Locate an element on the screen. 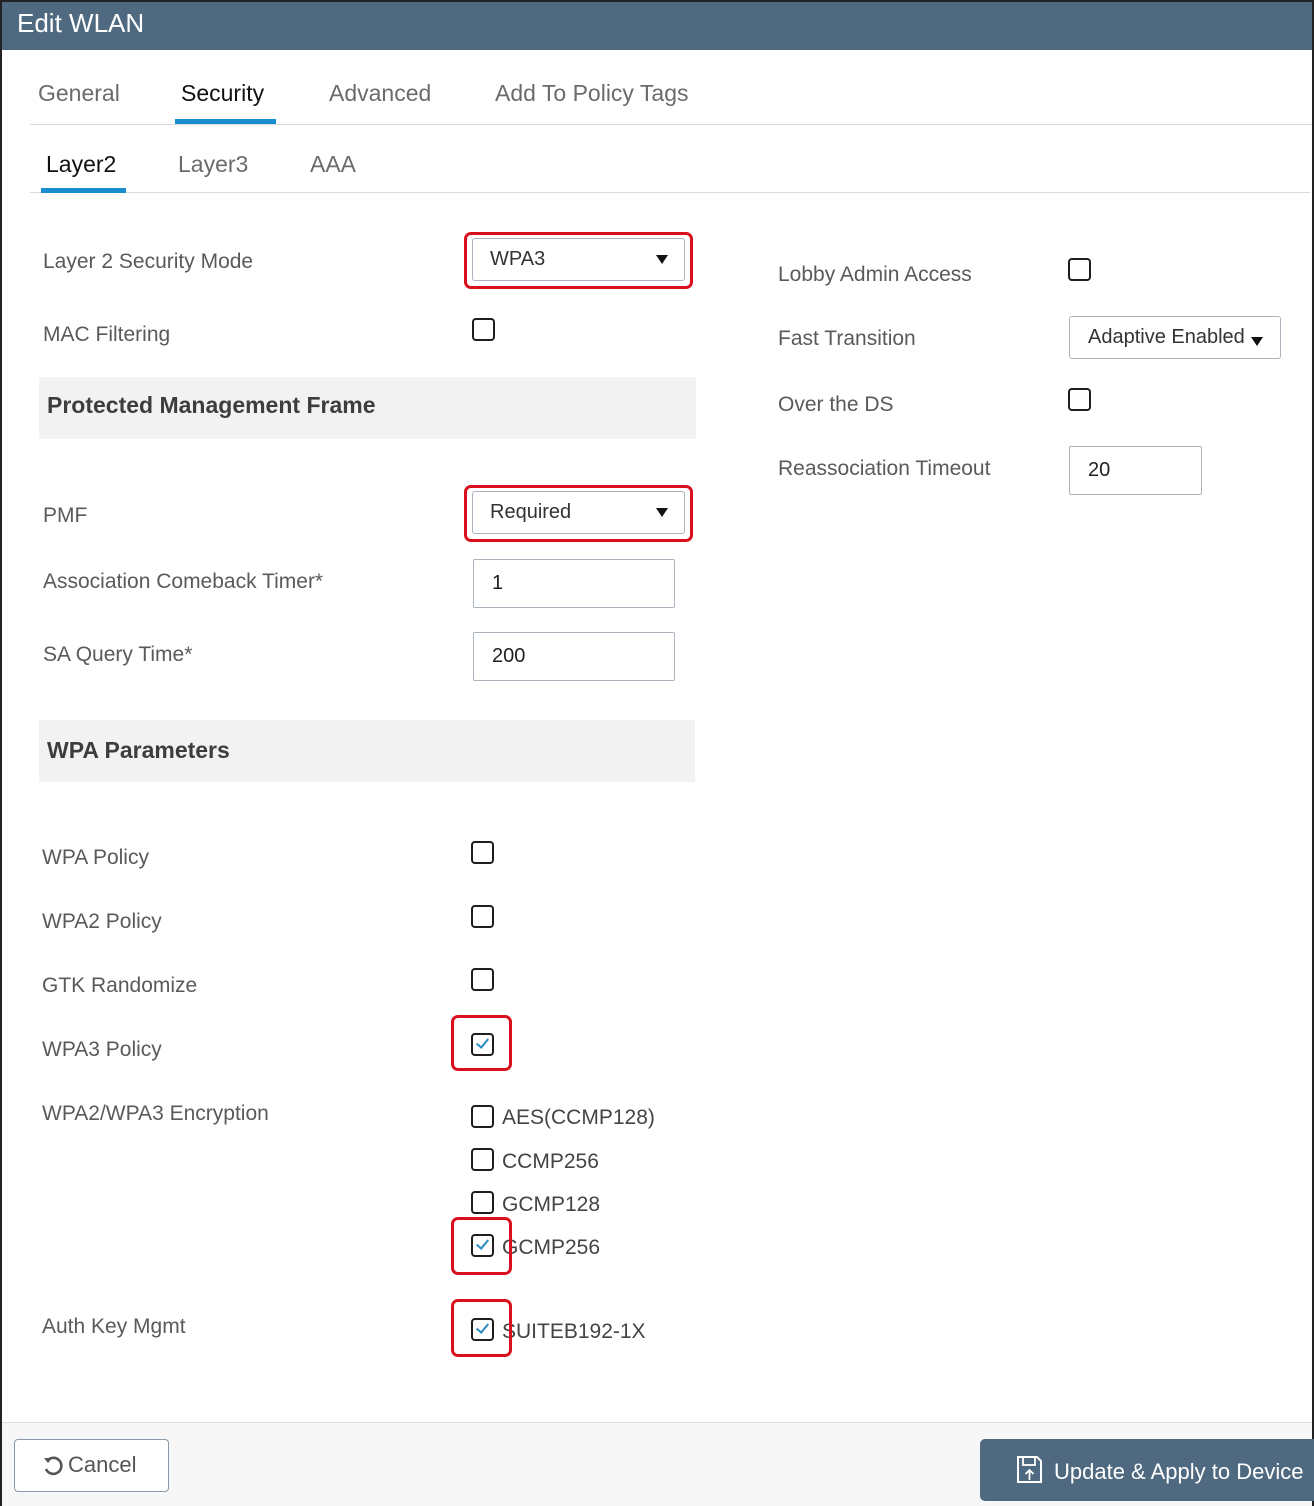 This screenshot has width=1314, height=1506. comeback-timer-input: 1 is located at coordinates (574, 583).